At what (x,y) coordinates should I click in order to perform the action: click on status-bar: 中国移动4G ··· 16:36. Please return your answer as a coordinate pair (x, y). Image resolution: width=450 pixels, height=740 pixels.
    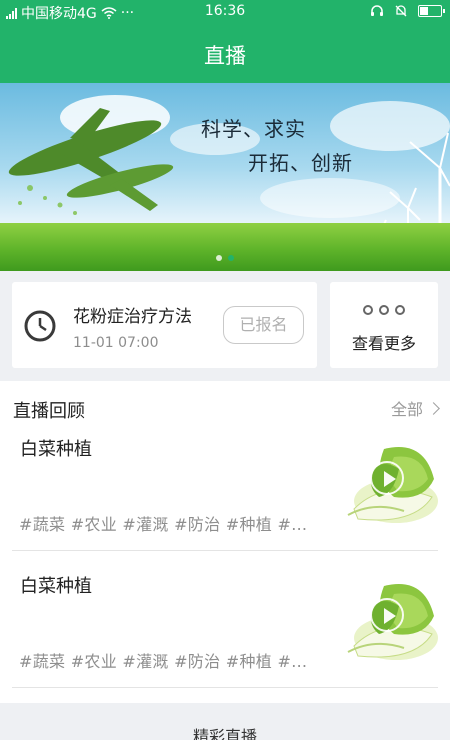
    Looking at the image, I should click on (225, 13).